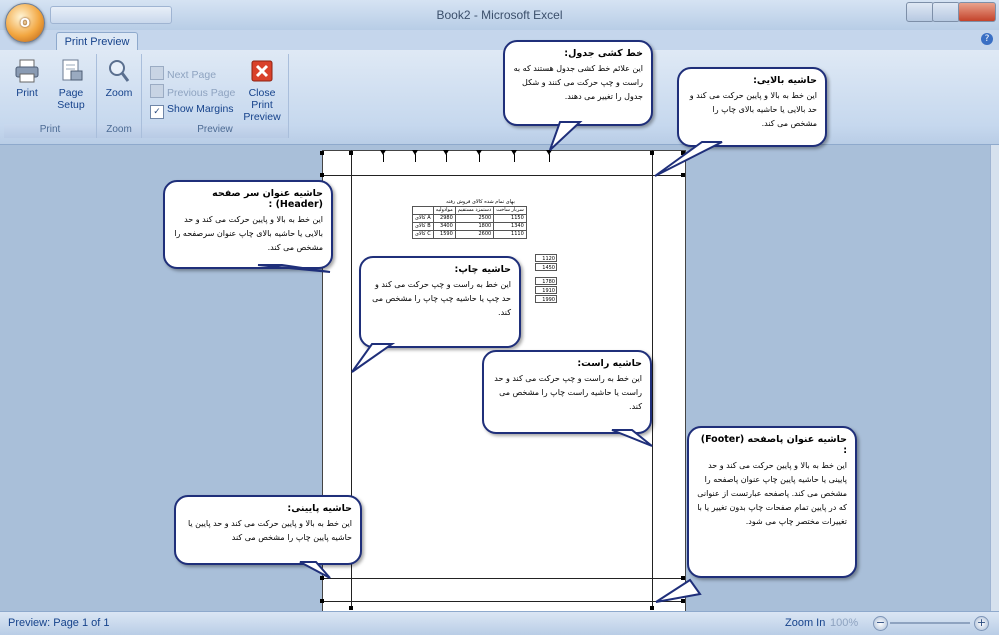 This screenshot has height=635, width=999. I want to click on table-row: کالای A 2980 2500 1150, so click(469, 218).